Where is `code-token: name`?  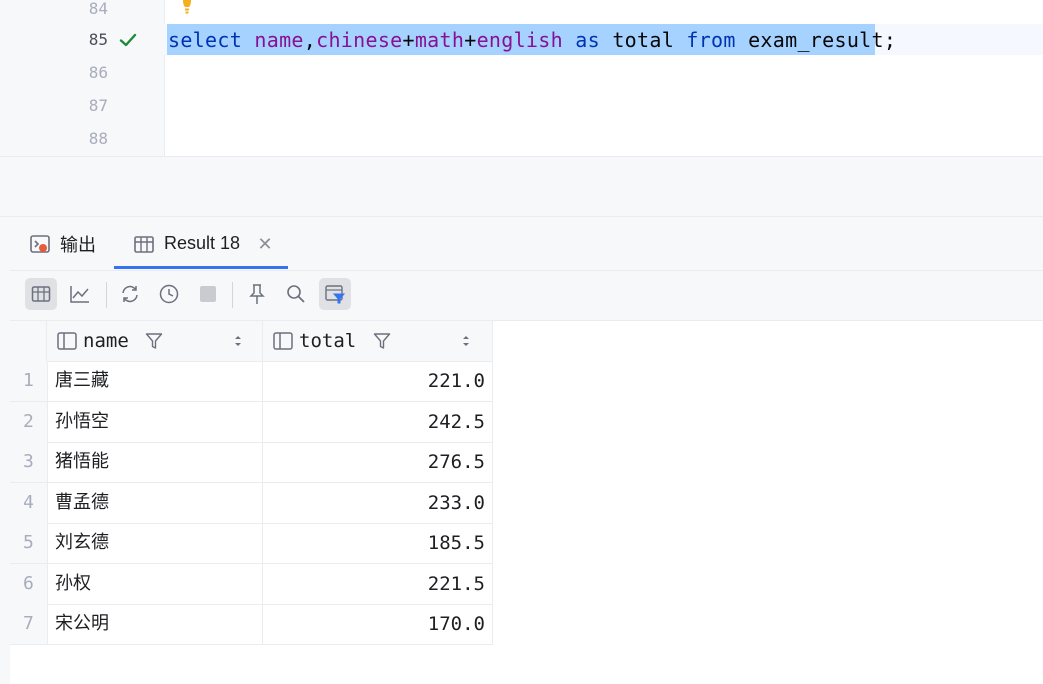
code-token: name is located at coordinates (279, 40).